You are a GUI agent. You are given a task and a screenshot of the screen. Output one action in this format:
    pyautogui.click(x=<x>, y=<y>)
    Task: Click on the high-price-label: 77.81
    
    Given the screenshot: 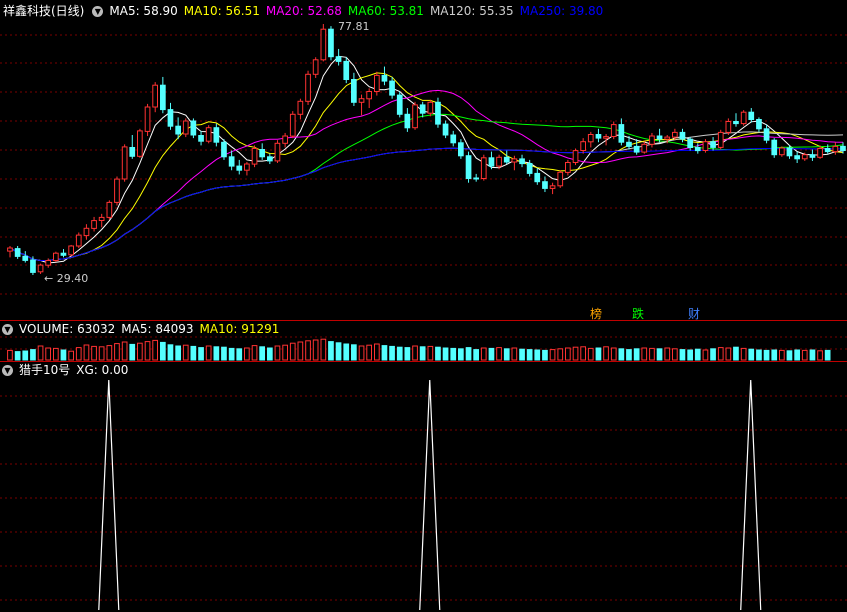 What is the action you would take?
    pyautogui.click(x=354, y=26)
    